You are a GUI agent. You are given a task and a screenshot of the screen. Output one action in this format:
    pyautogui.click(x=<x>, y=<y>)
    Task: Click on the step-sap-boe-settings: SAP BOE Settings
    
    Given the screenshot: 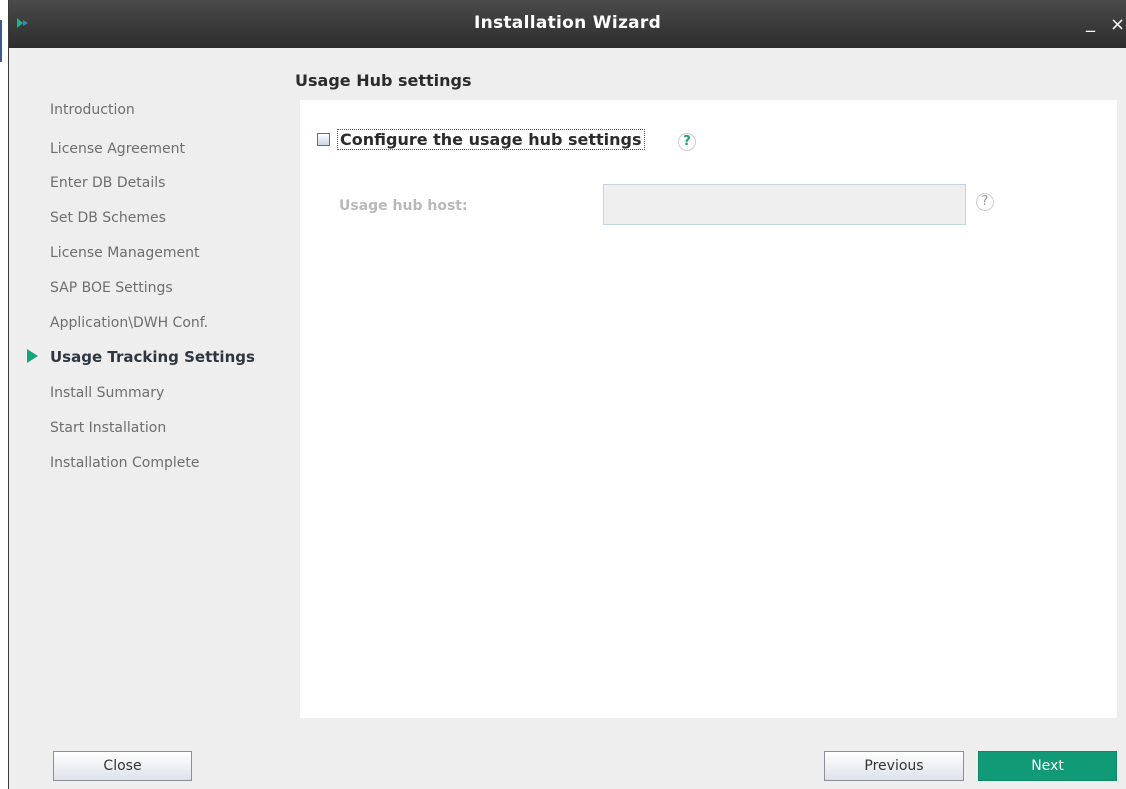 What is the action you would take?
    pyautogui.click(x=111, y=288)
    